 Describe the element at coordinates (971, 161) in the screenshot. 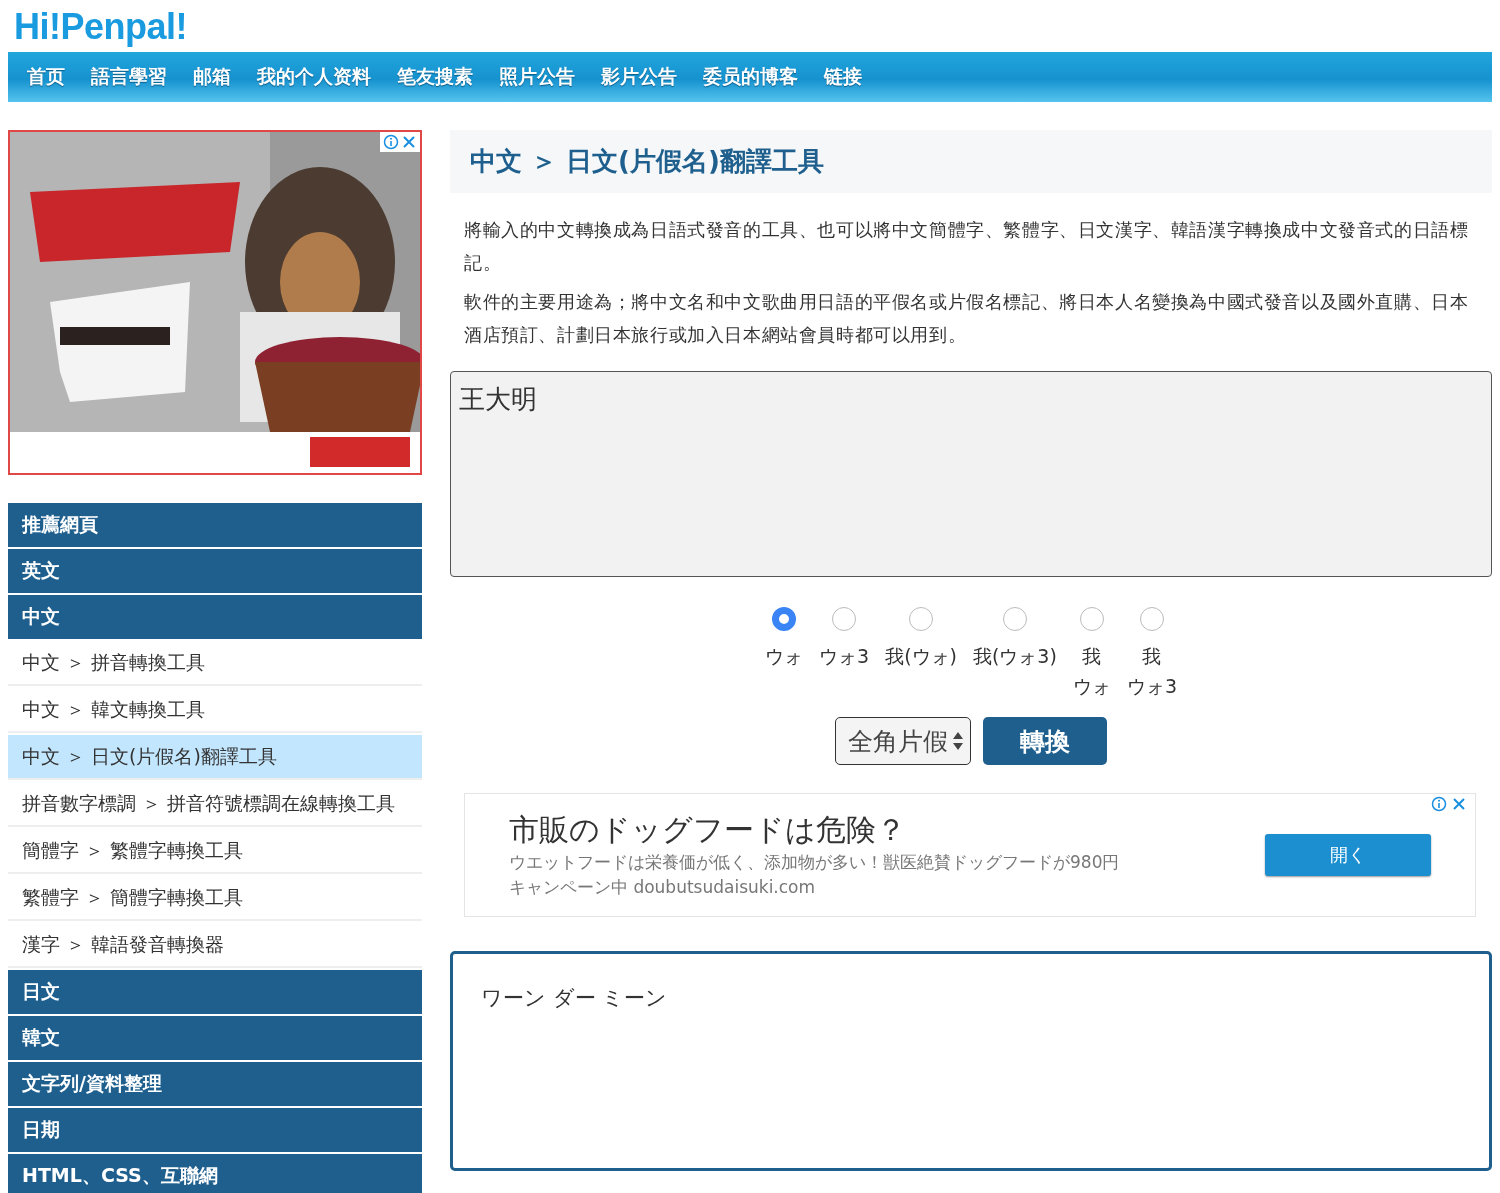

I see `page-title: 中文 ＞ 日文(片假名)翻譯工具` at that location.